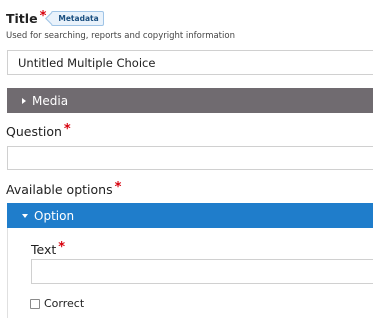  I want to click on media-label: Media, so click(50, 100).